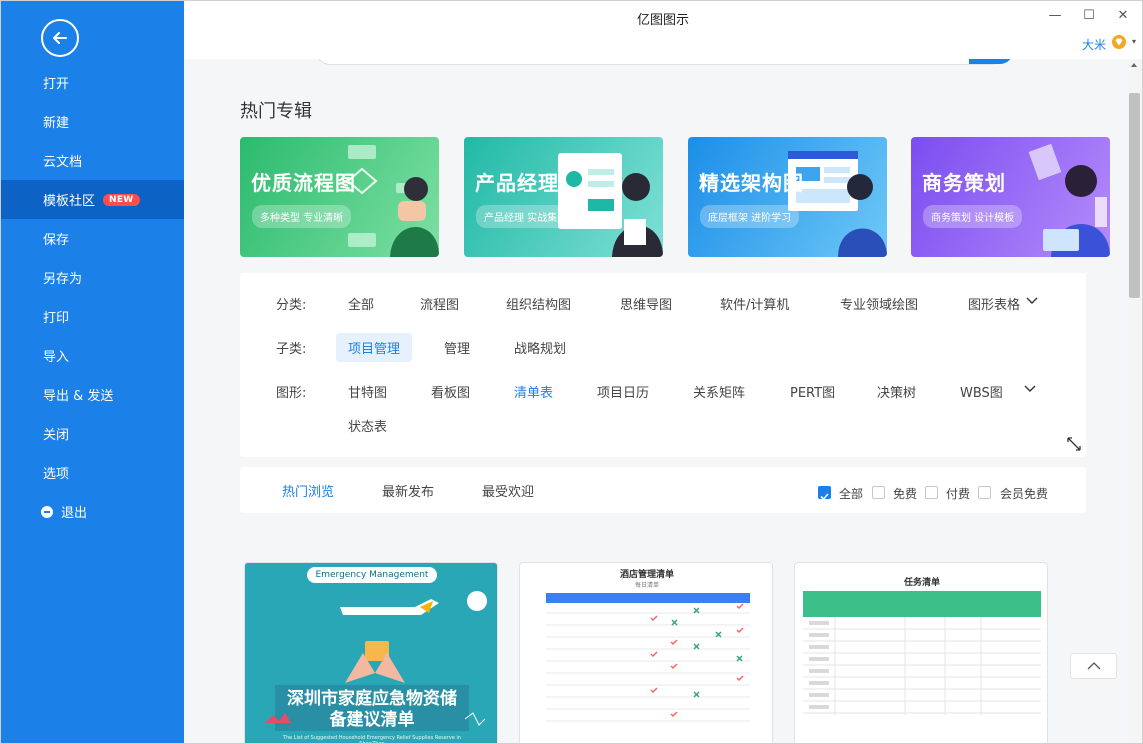  Describe the element at coordinates (812, 391) in the screenshot. I see `shape-pert: PERT图` at that location.